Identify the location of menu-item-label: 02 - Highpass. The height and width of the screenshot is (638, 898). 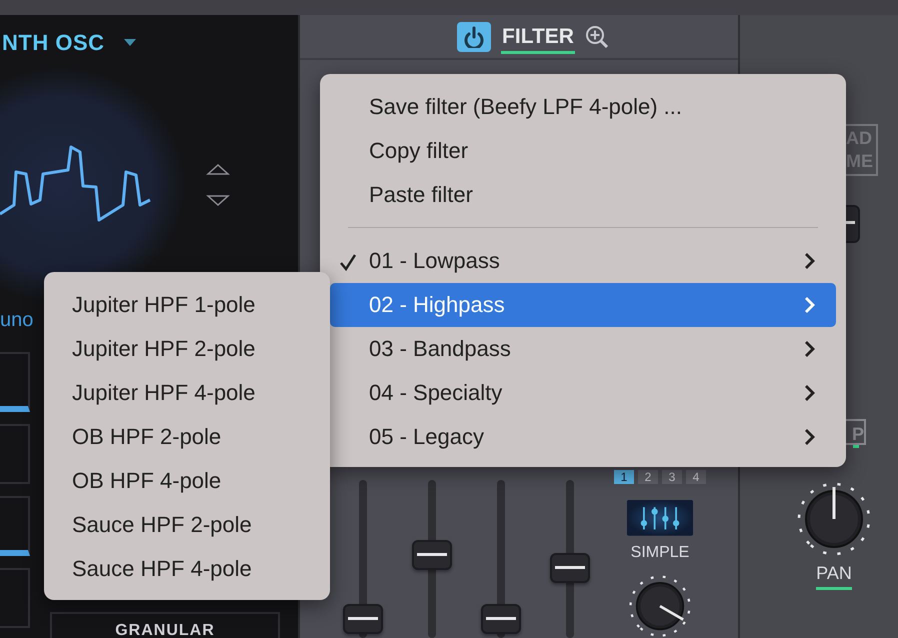
(437, 305).